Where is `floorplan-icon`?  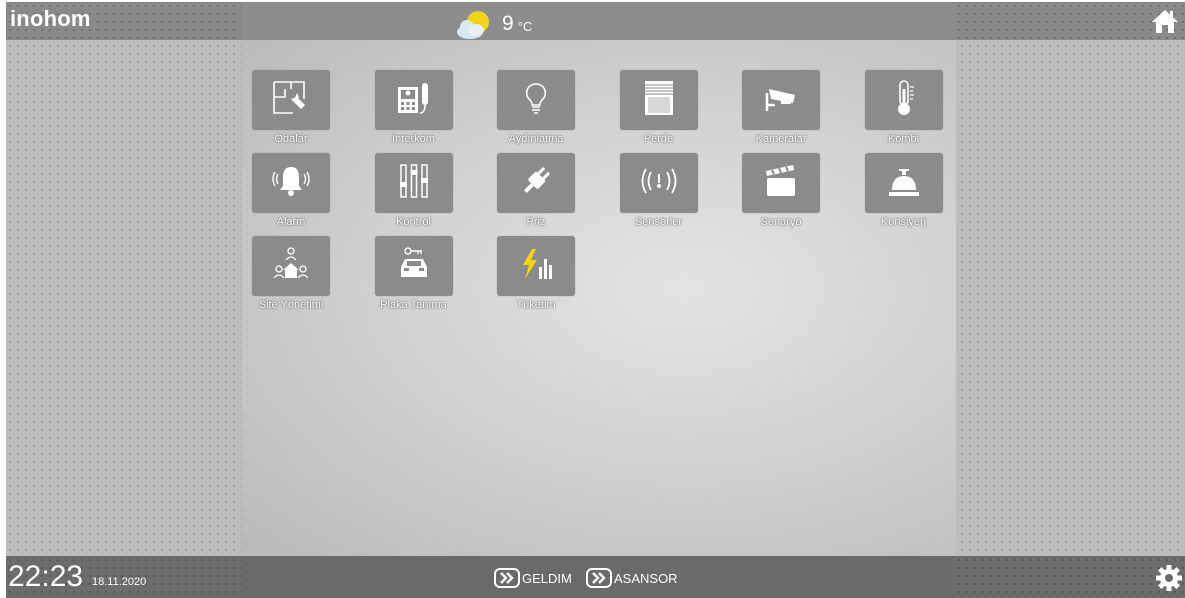 floorplan-icon is located at coordinates (291, 100).